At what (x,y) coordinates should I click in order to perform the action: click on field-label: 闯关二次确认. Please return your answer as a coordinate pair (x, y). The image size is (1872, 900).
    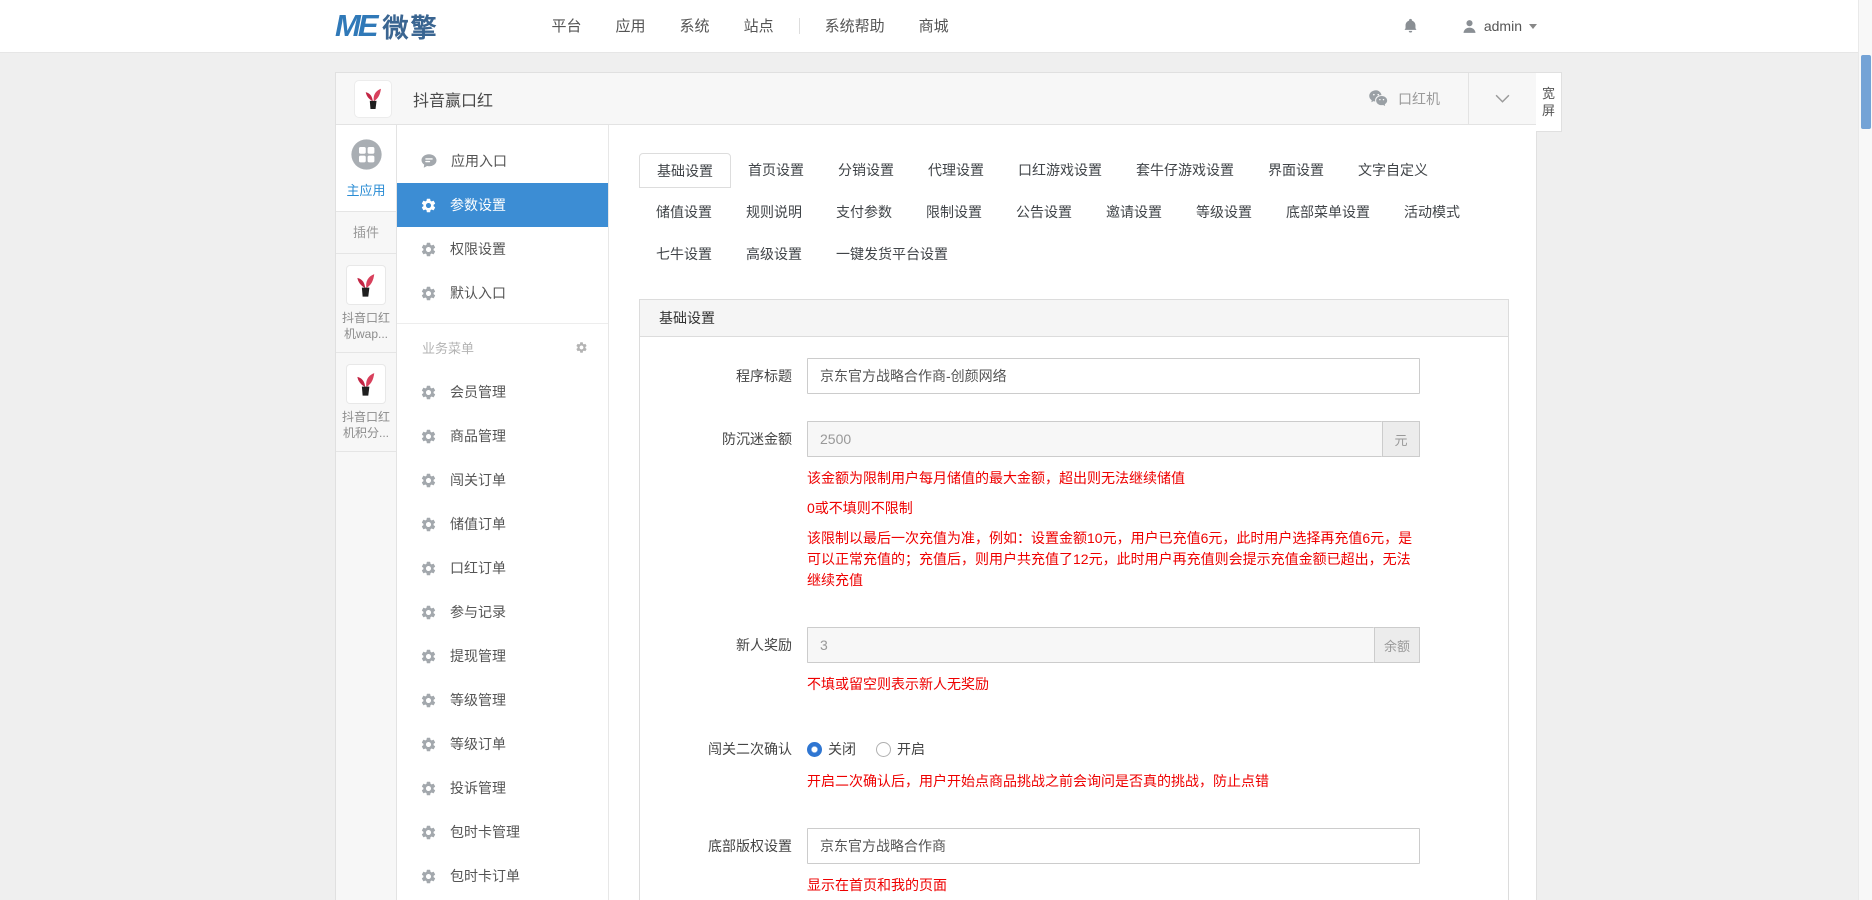
    Looking at the image, I should click on (750, 749).